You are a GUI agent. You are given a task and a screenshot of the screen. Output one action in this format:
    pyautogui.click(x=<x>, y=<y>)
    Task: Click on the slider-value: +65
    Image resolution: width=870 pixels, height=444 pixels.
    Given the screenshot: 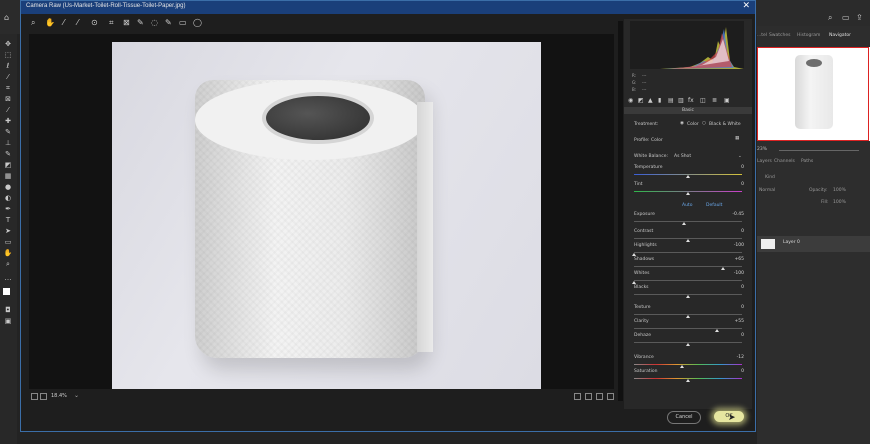 What is the action you would take?
    pyautogui.click(x=740, y=259)
    